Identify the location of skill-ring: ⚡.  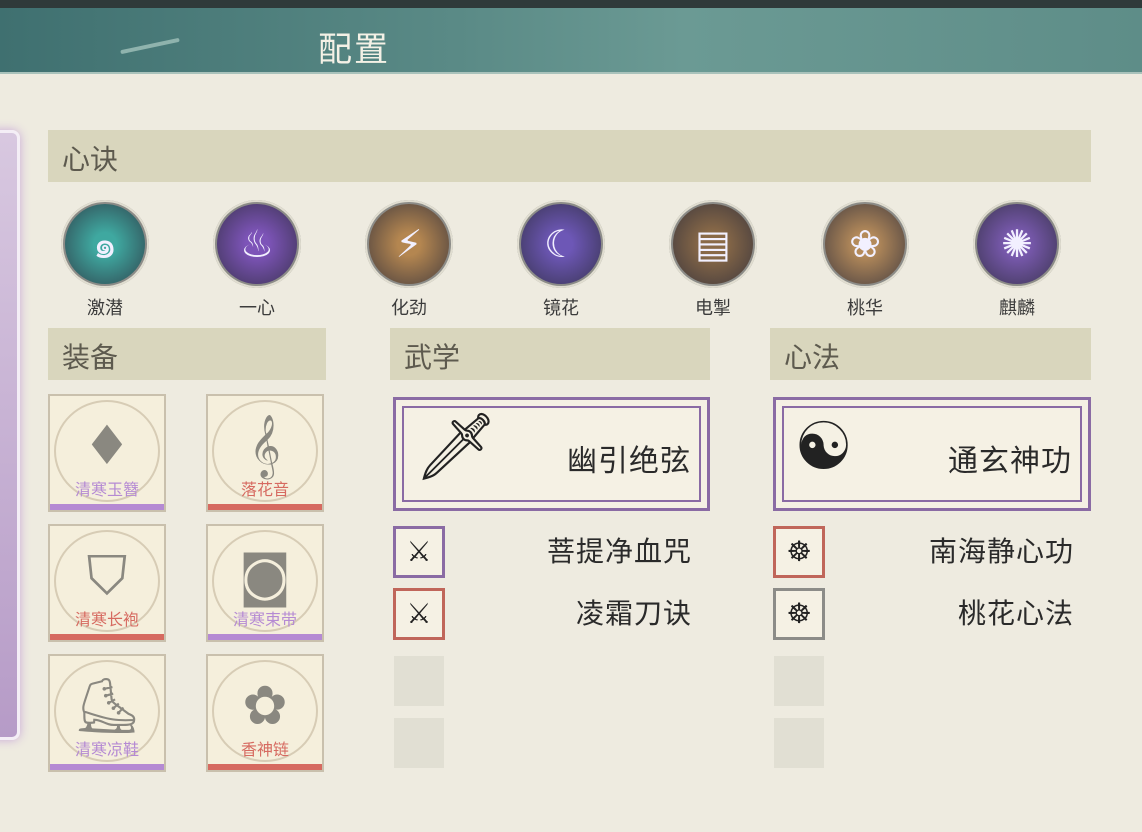
(409, 244).